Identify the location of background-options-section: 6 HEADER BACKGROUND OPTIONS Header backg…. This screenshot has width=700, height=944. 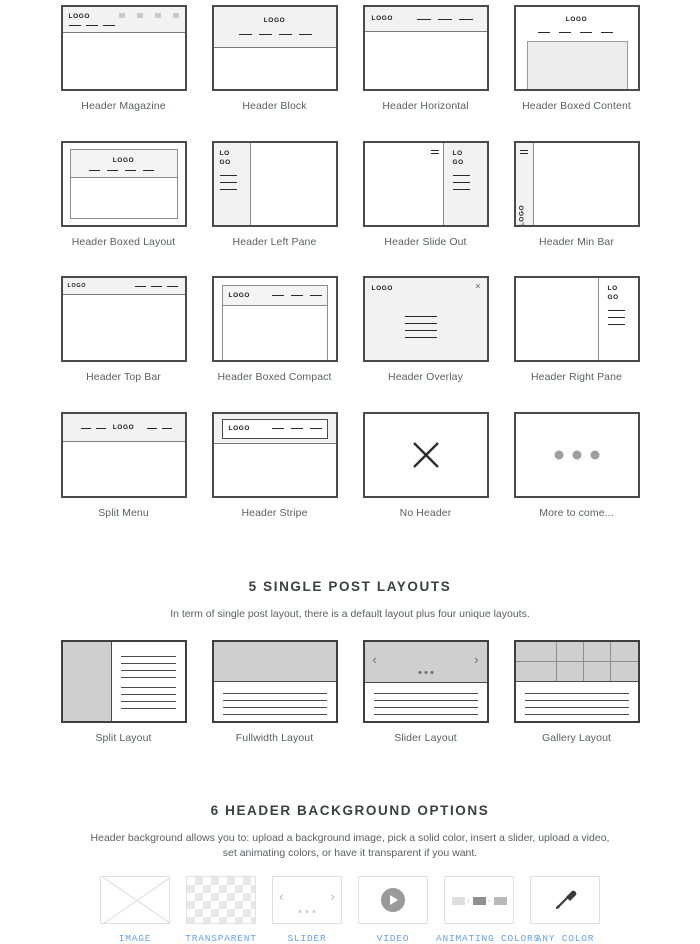
(350, 830).